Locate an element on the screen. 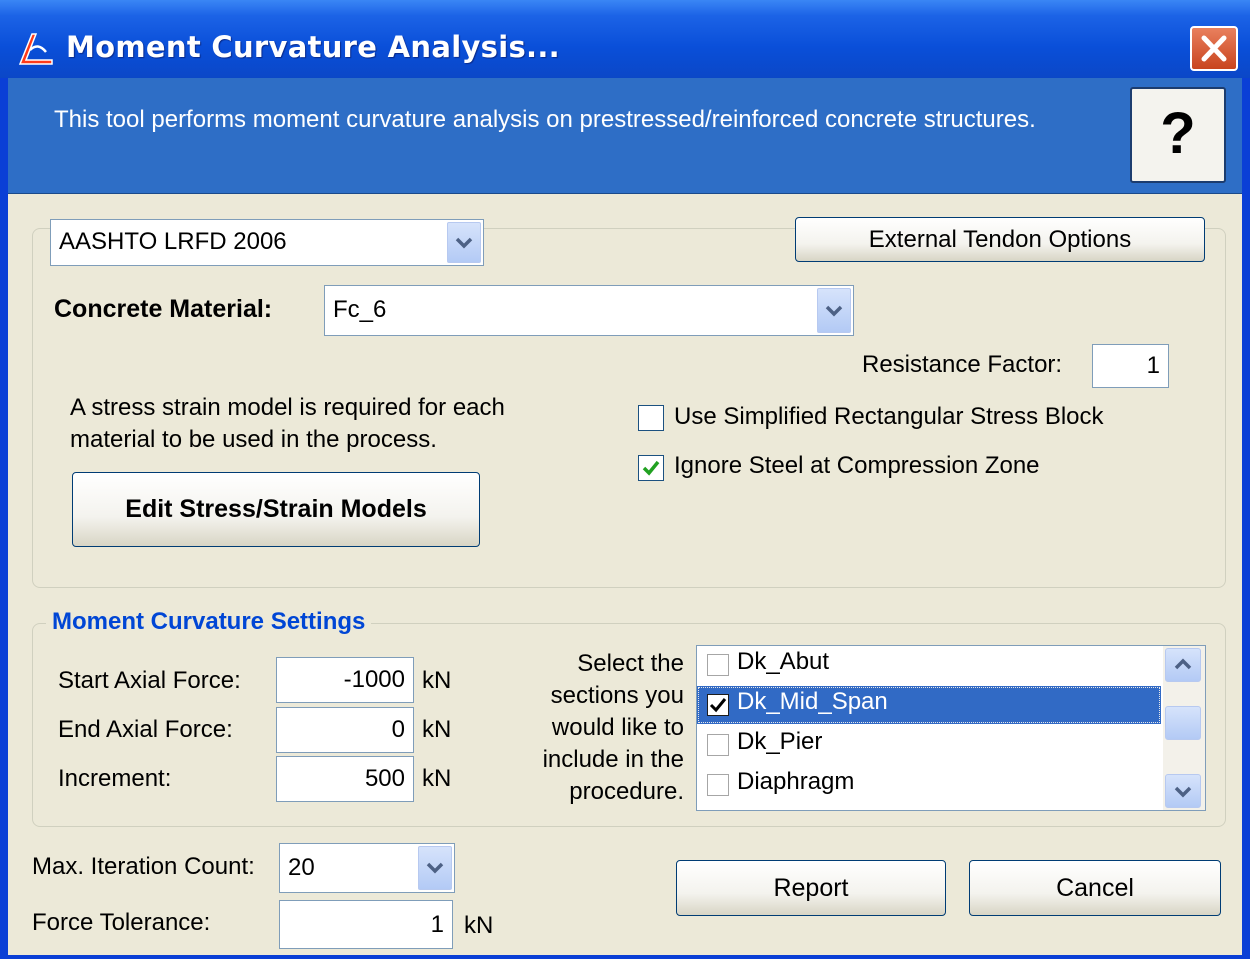 The width and height of the screenshot is (1250, 959). start-axial-force-input: -1000 is located at coordinates (345, 680).